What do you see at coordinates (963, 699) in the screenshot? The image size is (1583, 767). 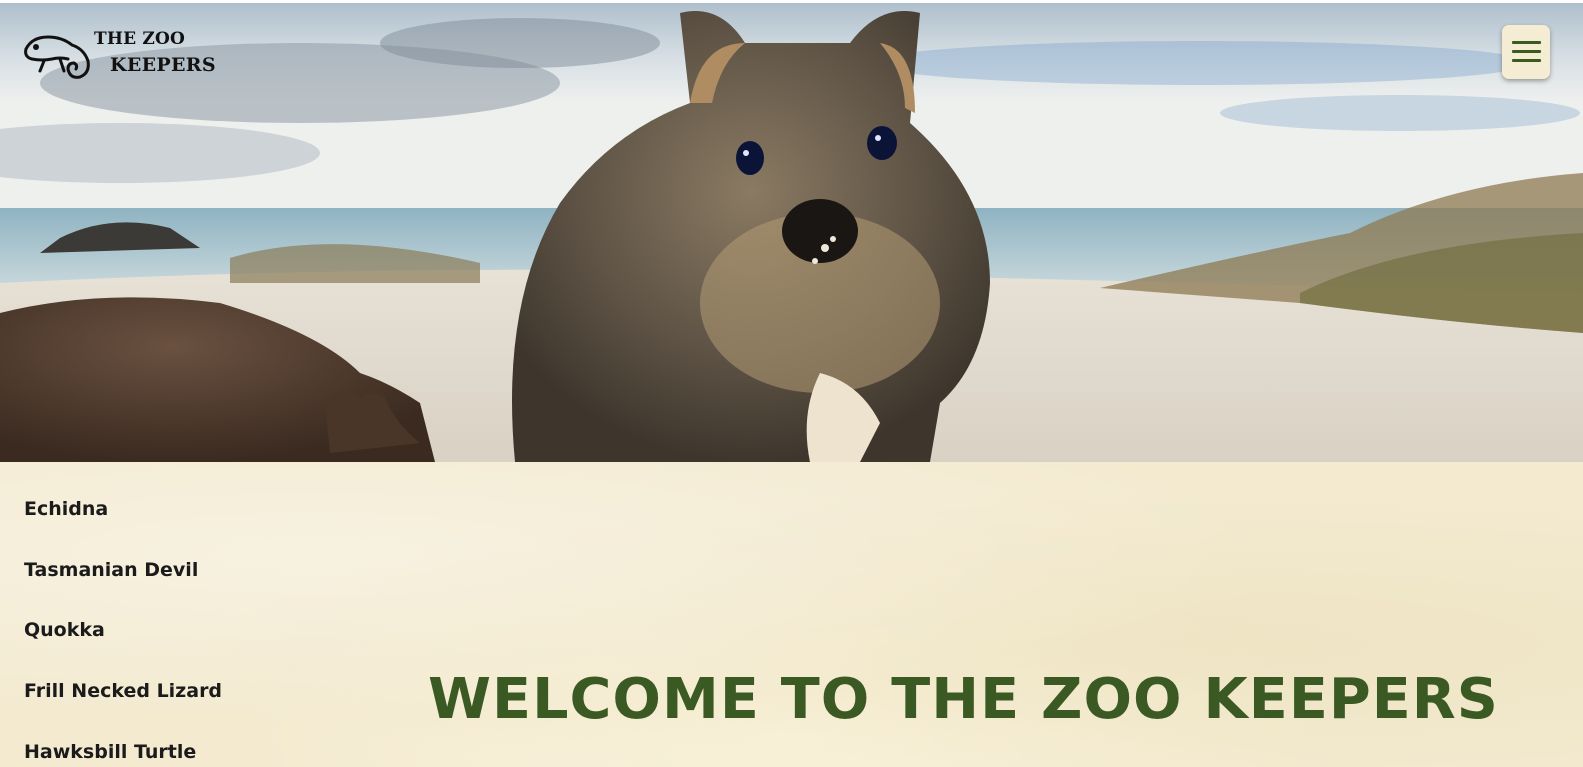 I see `page-title: WELCOME TO THE ZOO KEEPERS` at bounding box center [963, 699].